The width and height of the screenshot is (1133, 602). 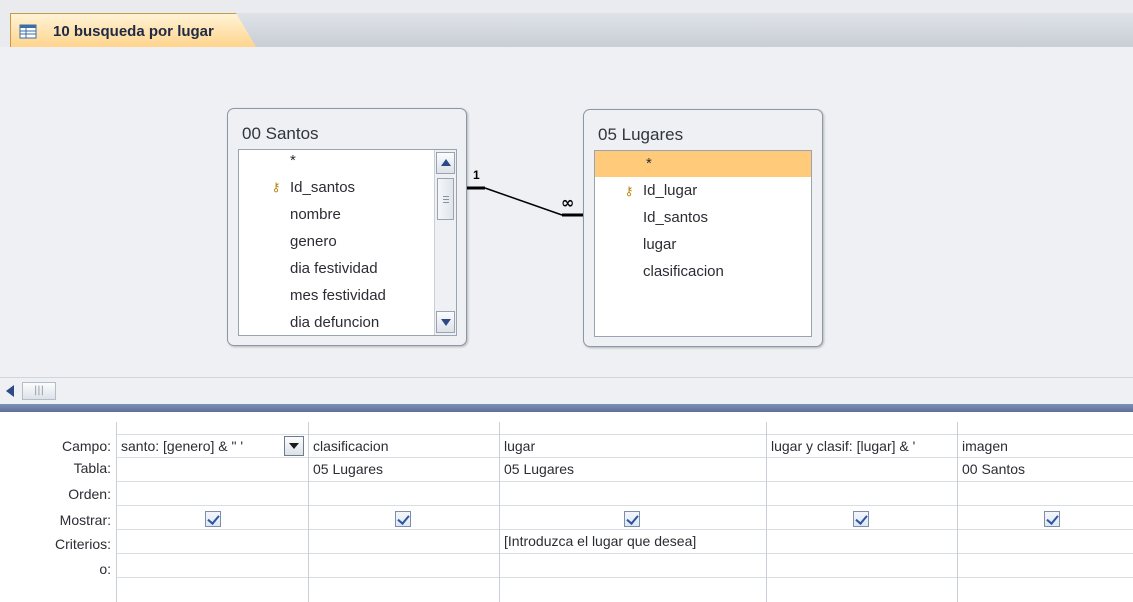 I want to click on design-horizontal-scrollbar: |||, so click(x=566, y=391).